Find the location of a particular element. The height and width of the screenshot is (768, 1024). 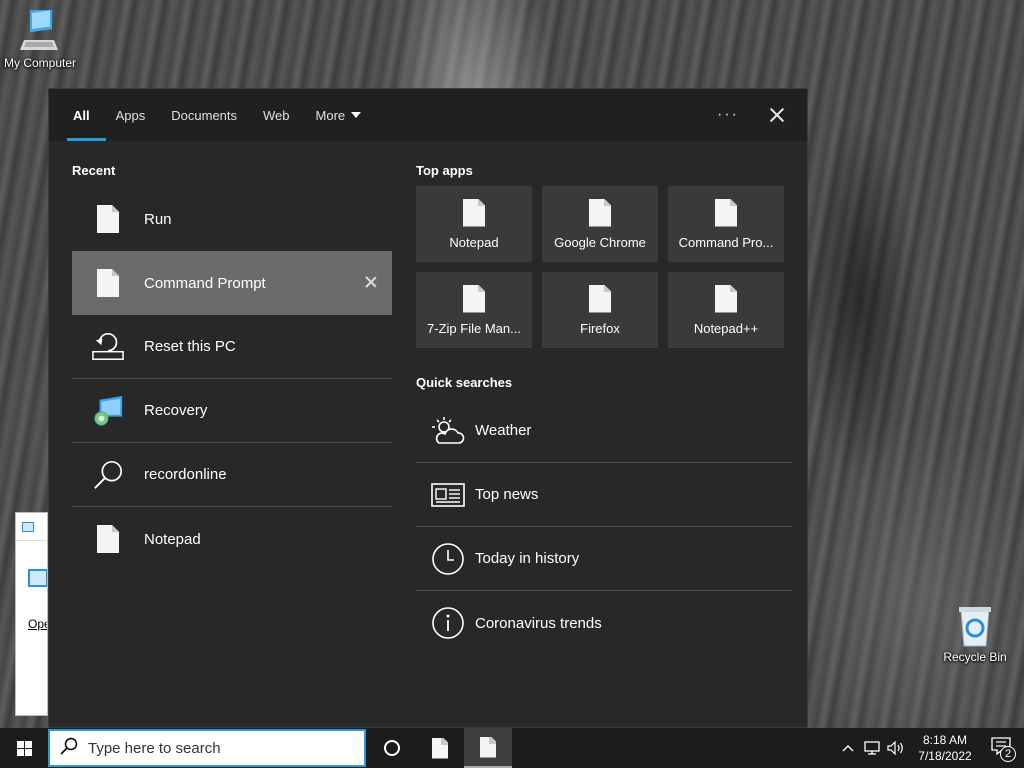

recent-item-label: recordonline is located at coordinates (185, 474).